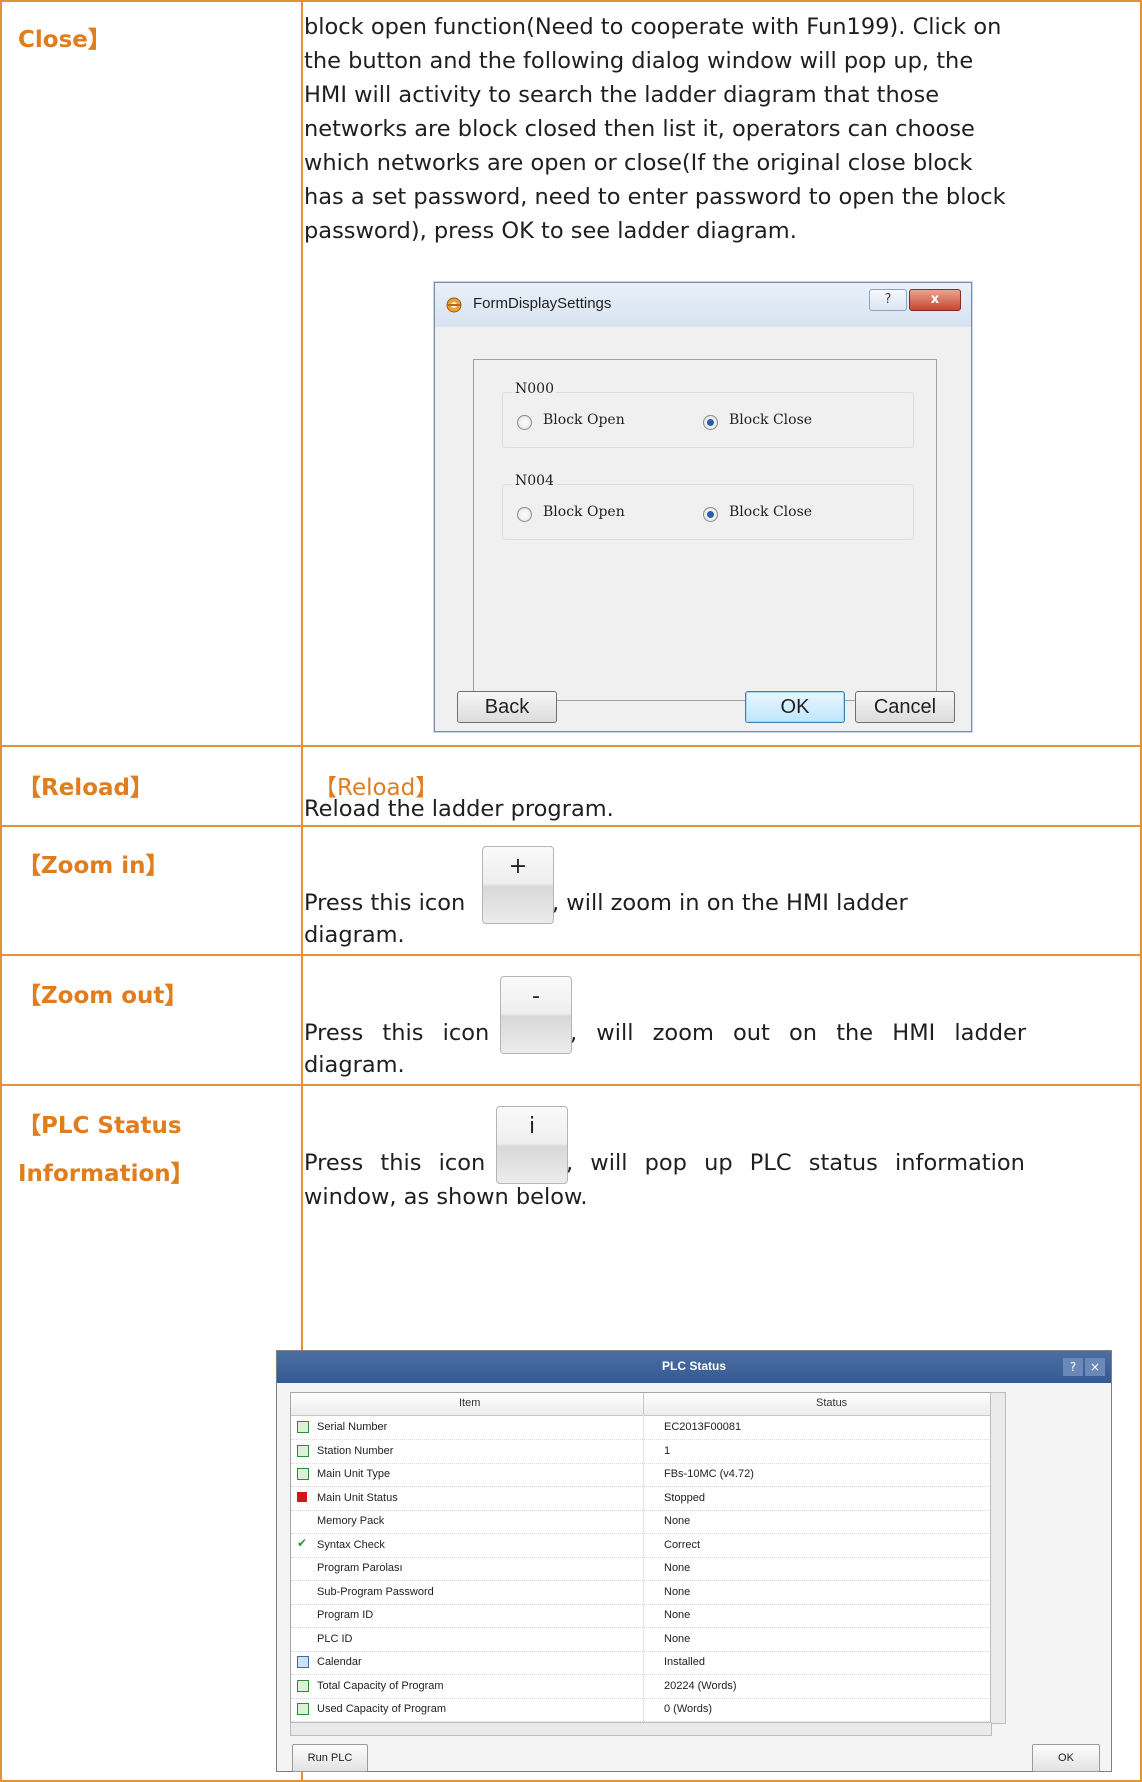 The image size is (1142, 1782). Describe the element at coordinates (700, 1685) in the screenshot. I see `cell-status: 20224 (Words)` at that location.